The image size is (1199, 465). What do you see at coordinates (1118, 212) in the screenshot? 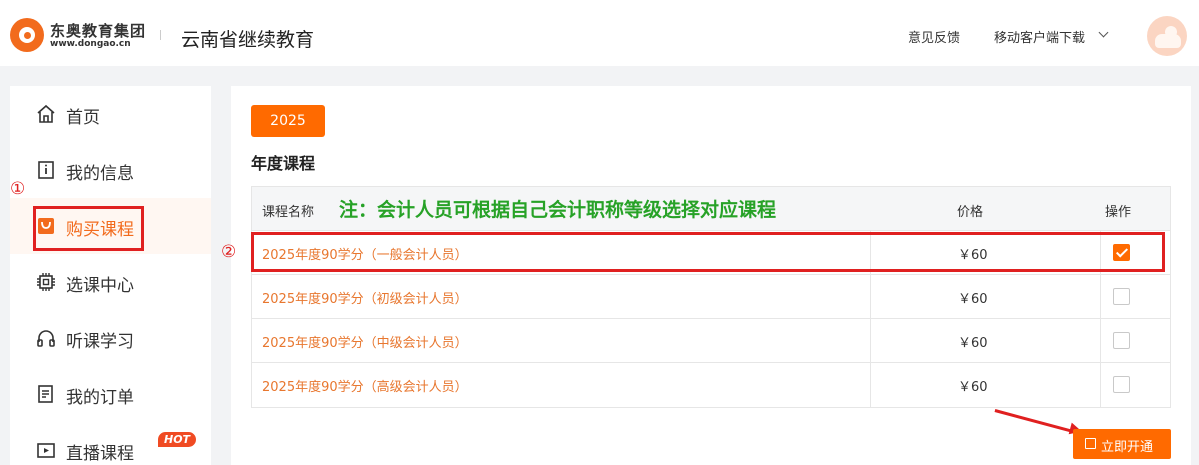
I see `column-header-action: 操作` at bounding box center [1118, 212].